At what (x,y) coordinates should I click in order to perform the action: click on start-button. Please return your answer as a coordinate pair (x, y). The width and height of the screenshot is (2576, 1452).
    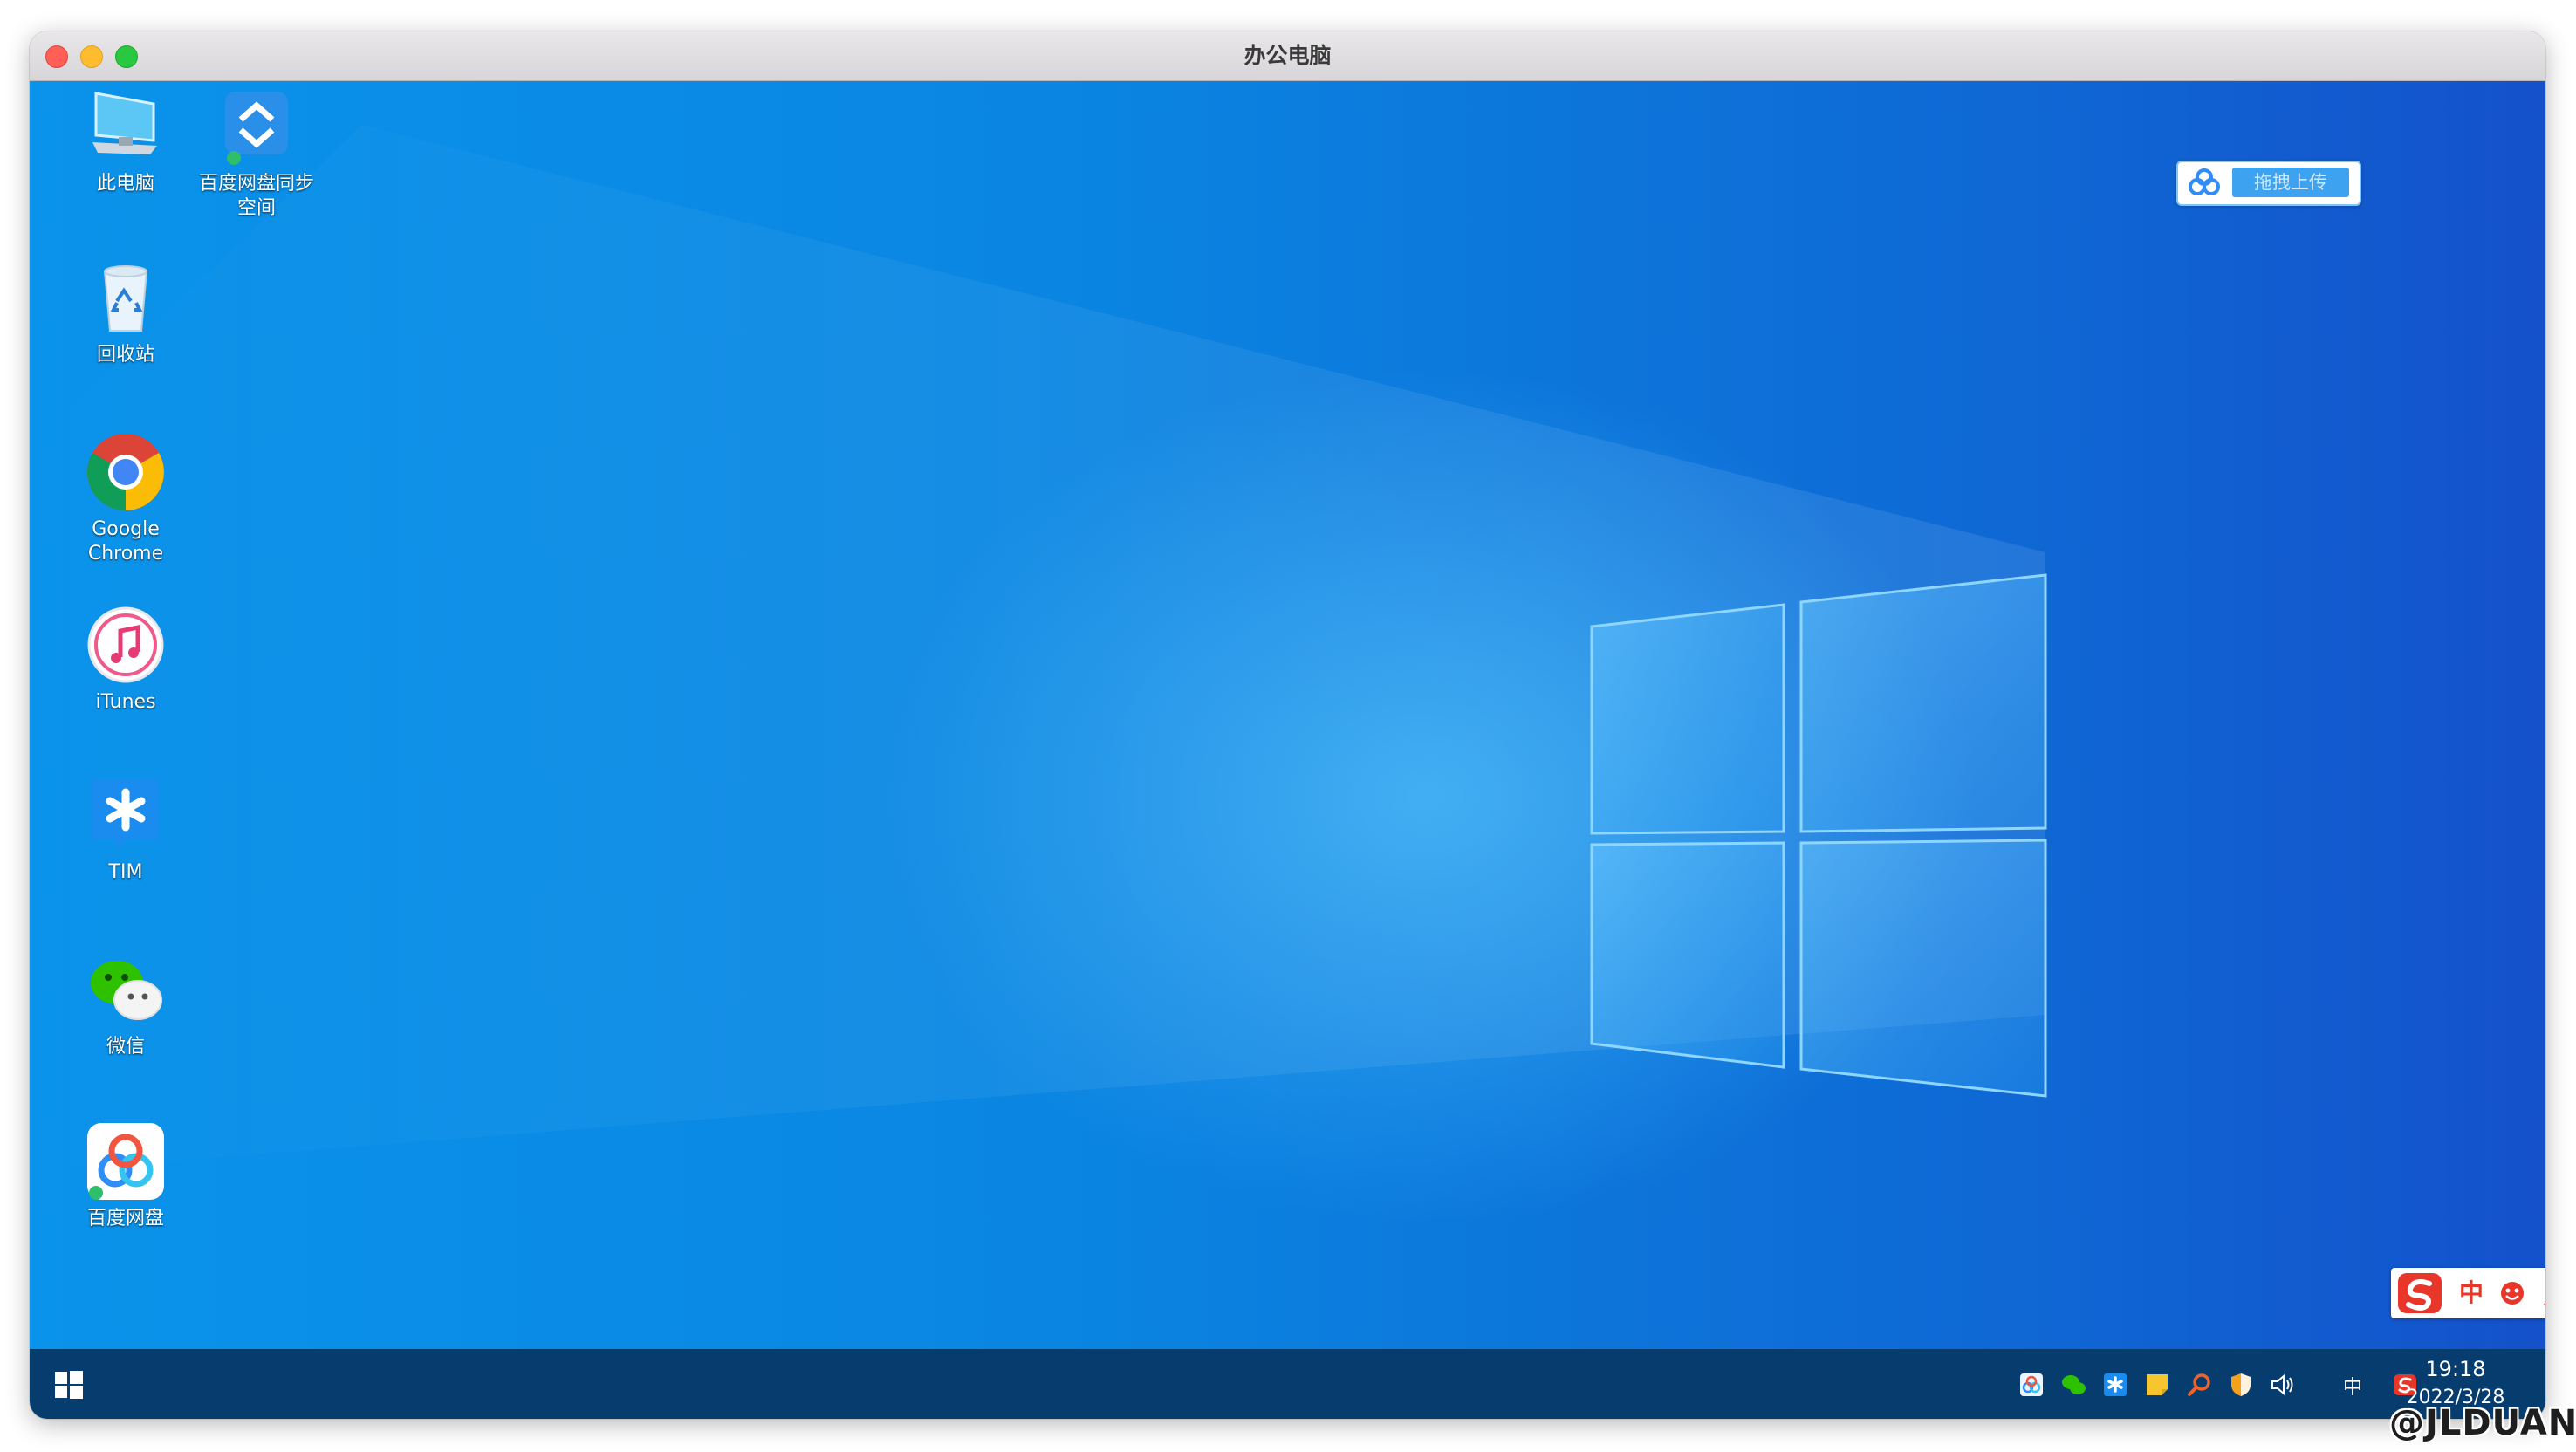
    Looking at the image, I should click on (69, 1385).